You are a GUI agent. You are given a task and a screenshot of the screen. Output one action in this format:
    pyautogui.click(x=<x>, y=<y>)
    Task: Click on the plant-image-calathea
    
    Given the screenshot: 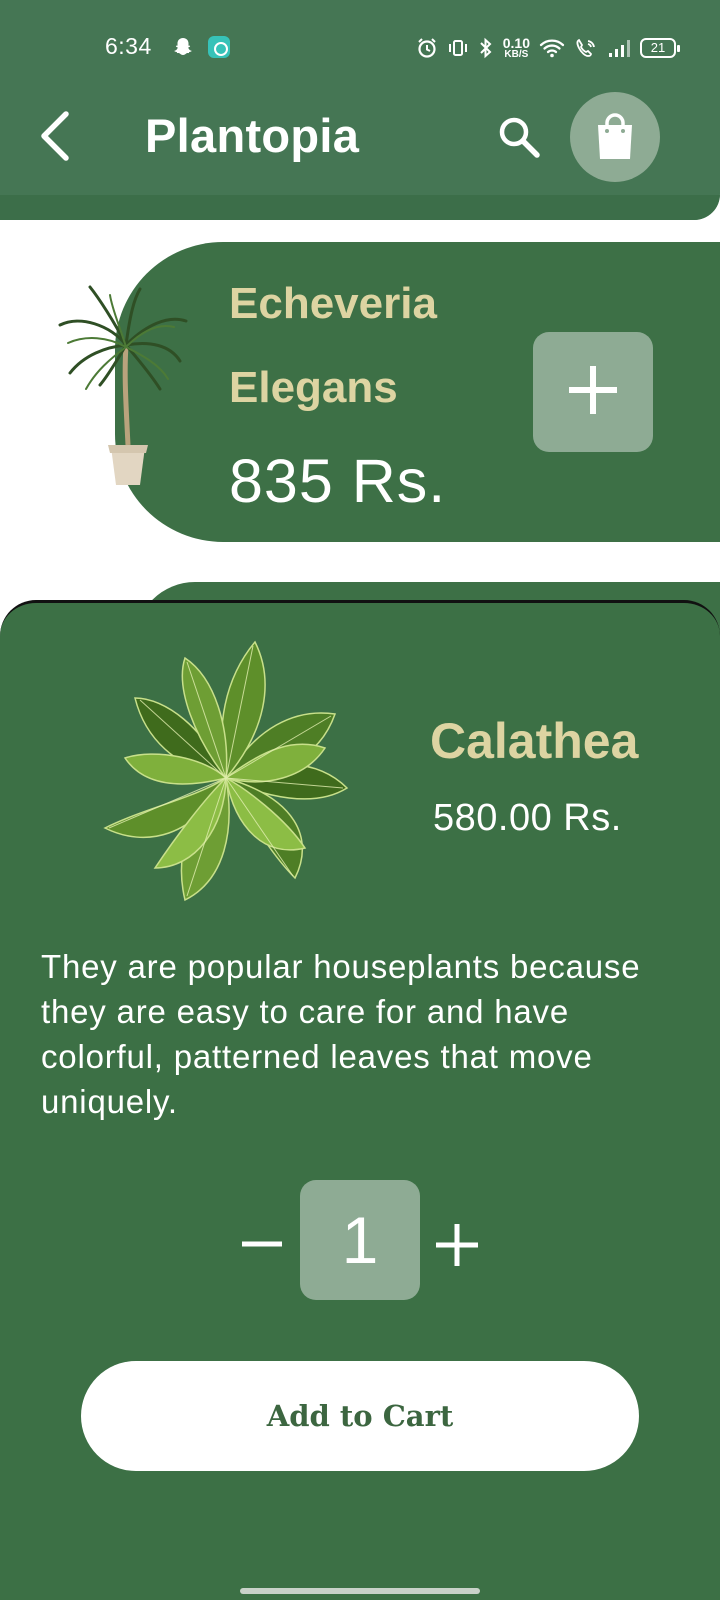 What is the action you would take?
    pyautogui.click(x=226, y=774)
    